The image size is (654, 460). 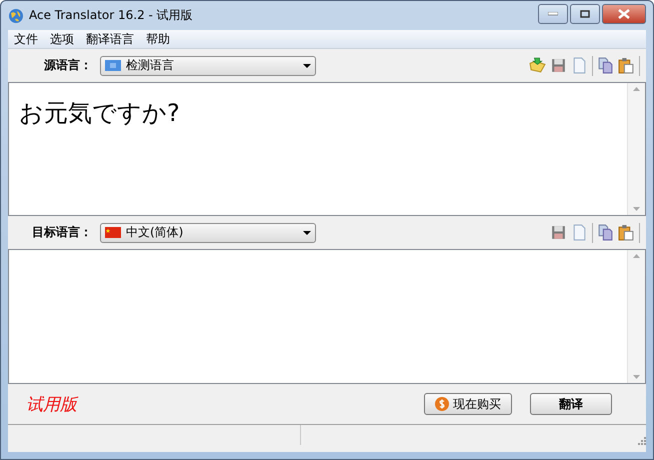 I want to click on translate-button: 翻译, so click(x=571, y=404).